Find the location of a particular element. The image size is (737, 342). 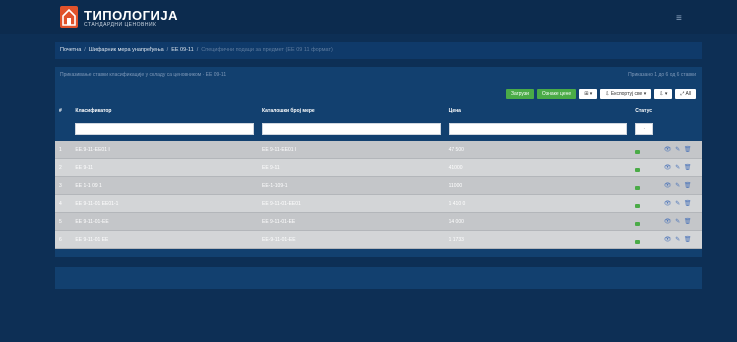

row-classifier: ЕЕ 1-1 09 1 is located at coordinates (164, 185).